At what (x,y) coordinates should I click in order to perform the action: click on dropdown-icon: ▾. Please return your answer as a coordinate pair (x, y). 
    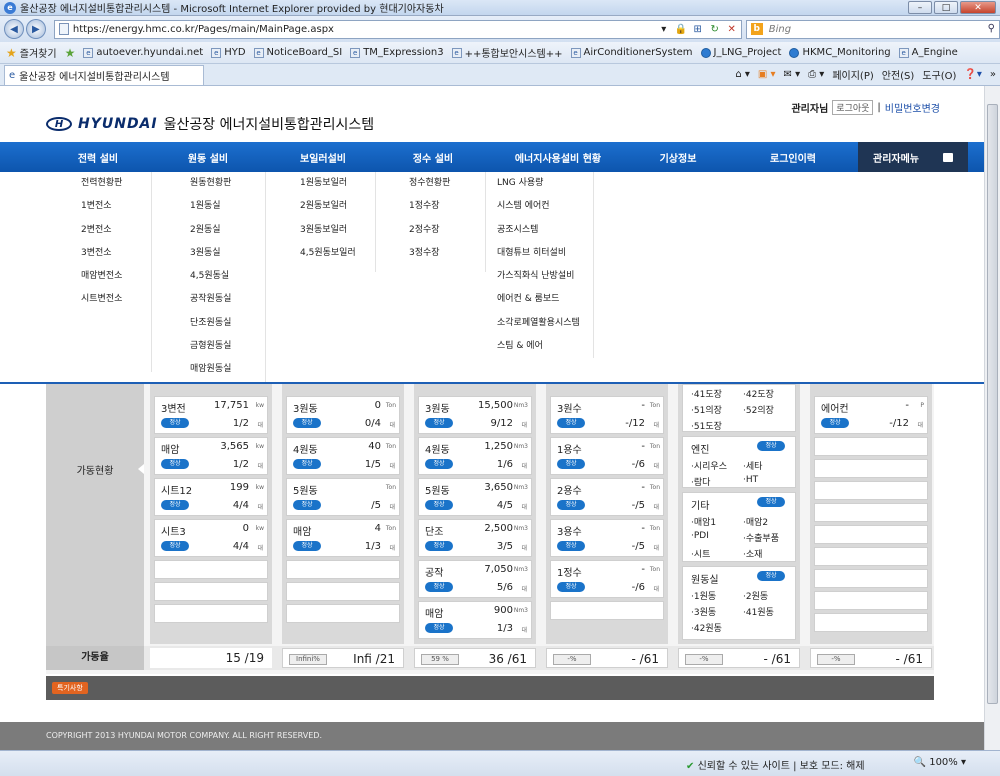
    Looking at the image, I should click on (664, 29).